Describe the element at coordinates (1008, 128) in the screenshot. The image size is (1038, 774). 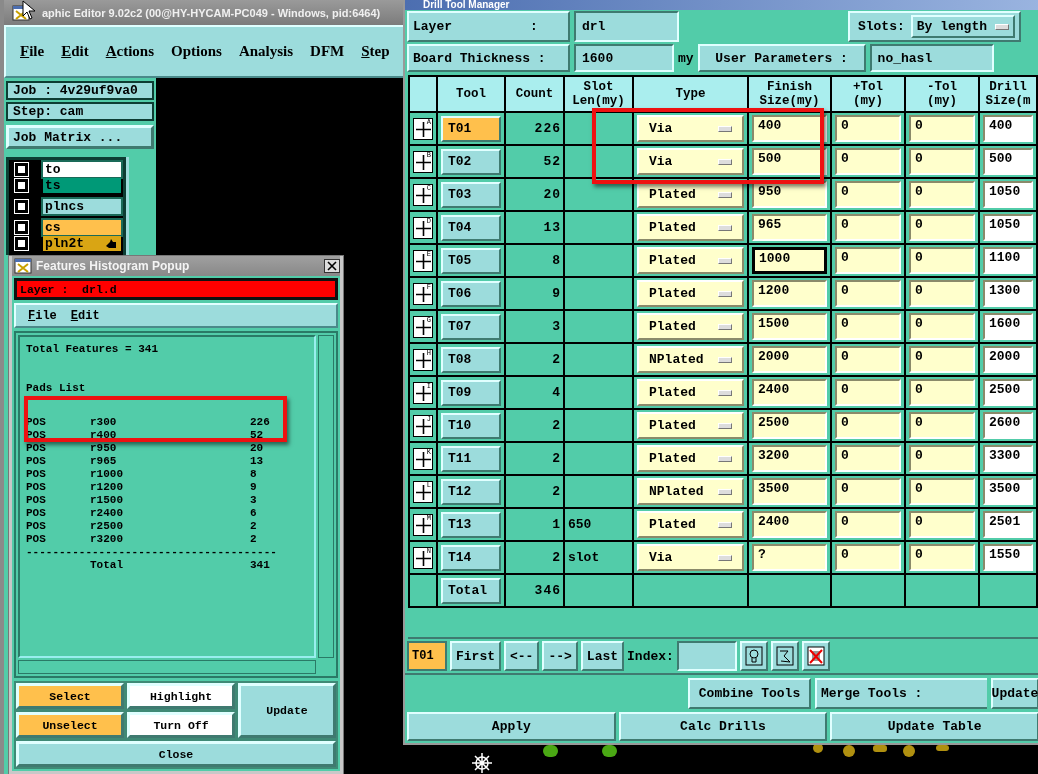
I see `drill-size-field: 400` at that location.